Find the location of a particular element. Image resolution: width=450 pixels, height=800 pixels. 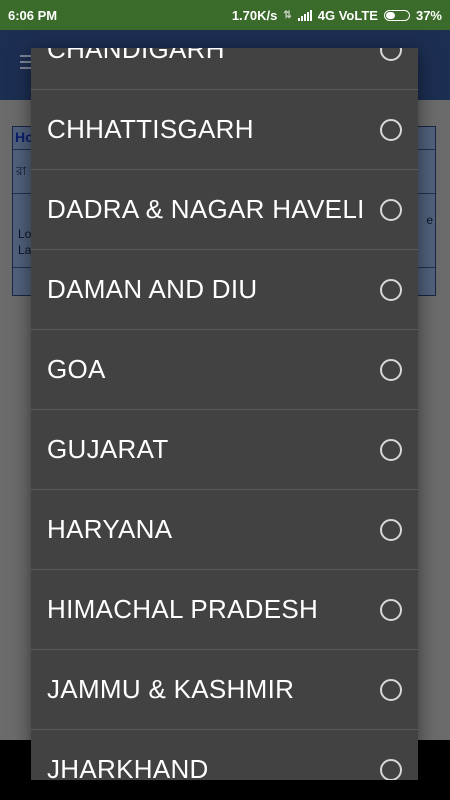

list-item: GOA is located at coordinates (224, 370).